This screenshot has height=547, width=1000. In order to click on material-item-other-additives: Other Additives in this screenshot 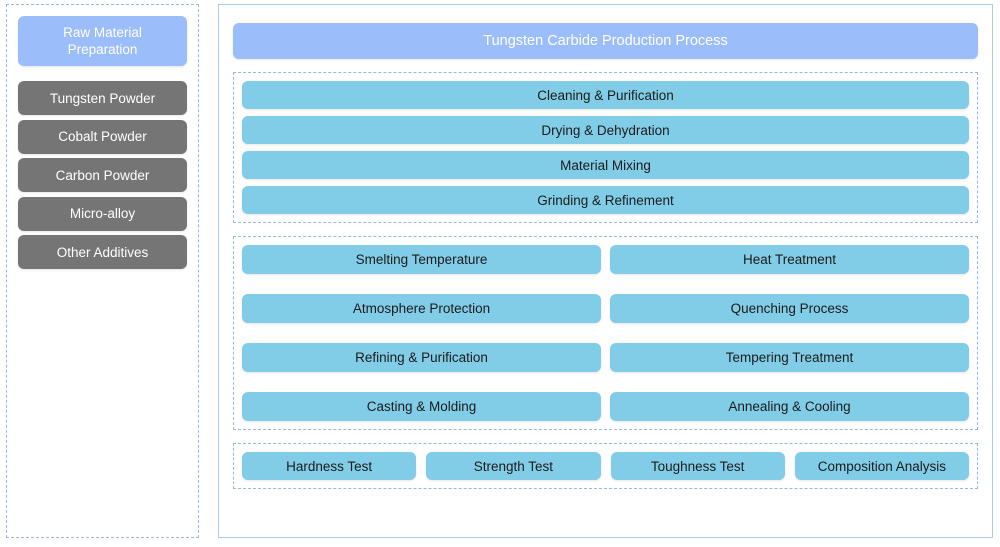, I will do `click(102, 252)`.